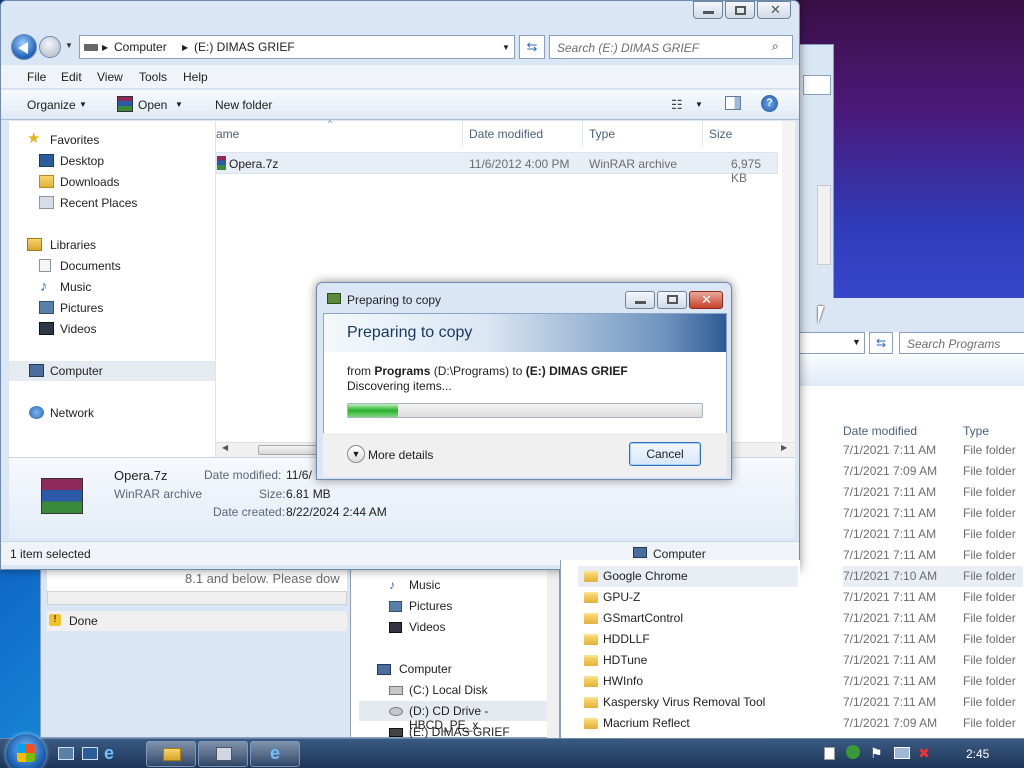 The height and width of the screenshot is (768, 1024). I want to click on taskbar-clock: 2:45, so click(977, 754).